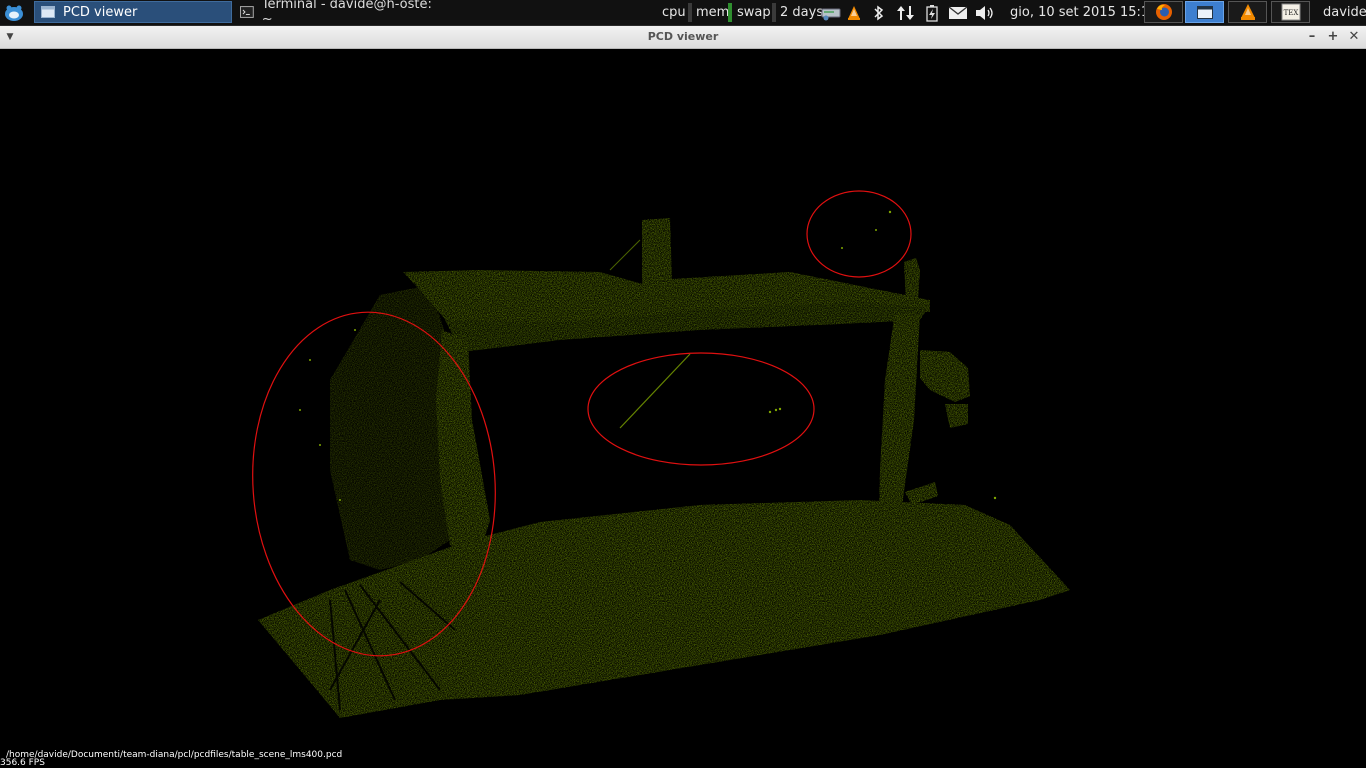 The image size is (1366, 768). I want to click on network-transfer-icon, so click(906, 12).